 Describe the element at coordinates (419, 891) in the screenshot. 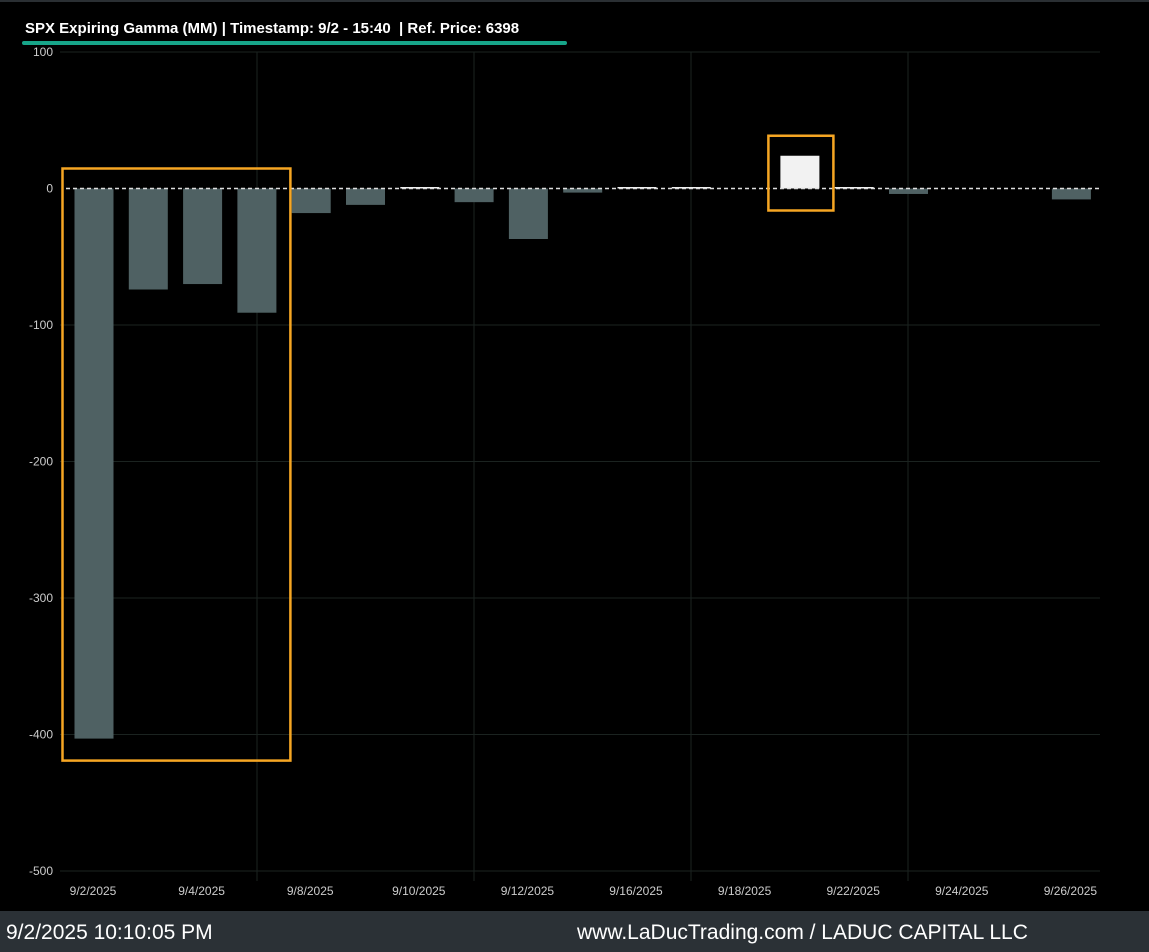

I see `x-tick-label: 9/10/2025` at that location.